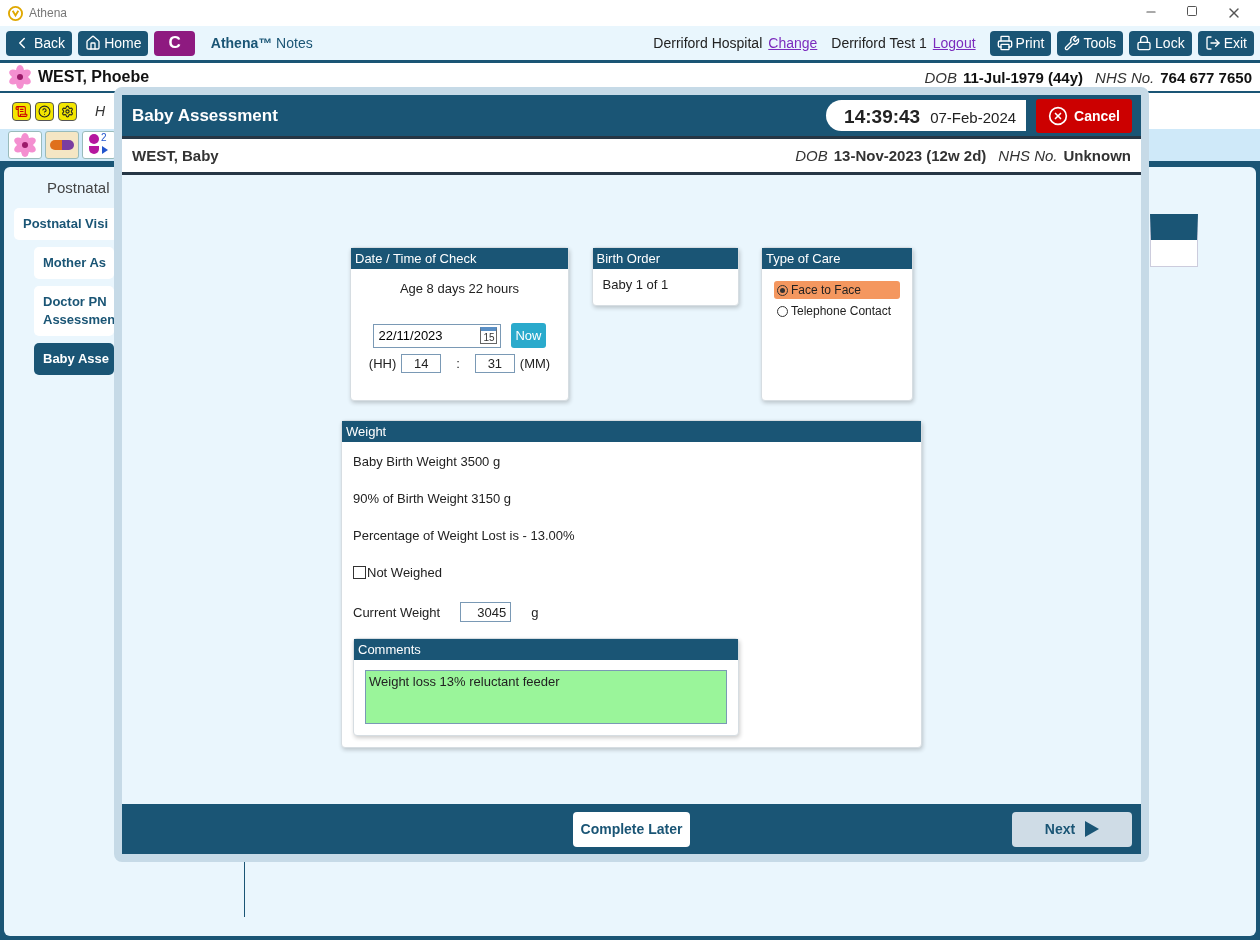 Image resolution: width=1260 pixels, height=940 pixels. What do you see at coordinates (708, 43) in the screenshot?
I see `site-name: Derriford Hospital` at bounding box center [708, 43].